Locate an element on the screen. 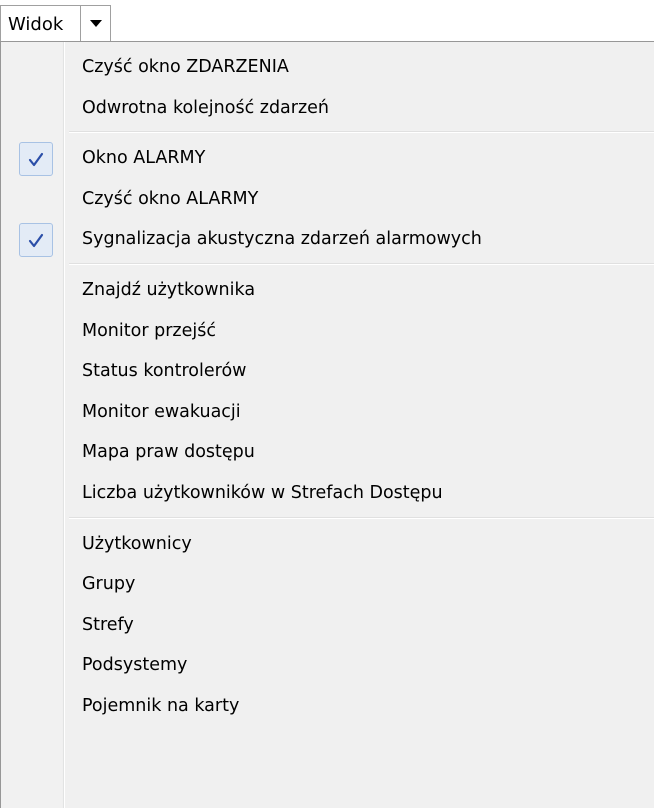 This screenshot has height=808, width=654. chevron-down-icon is located at coordinates (96, 23).